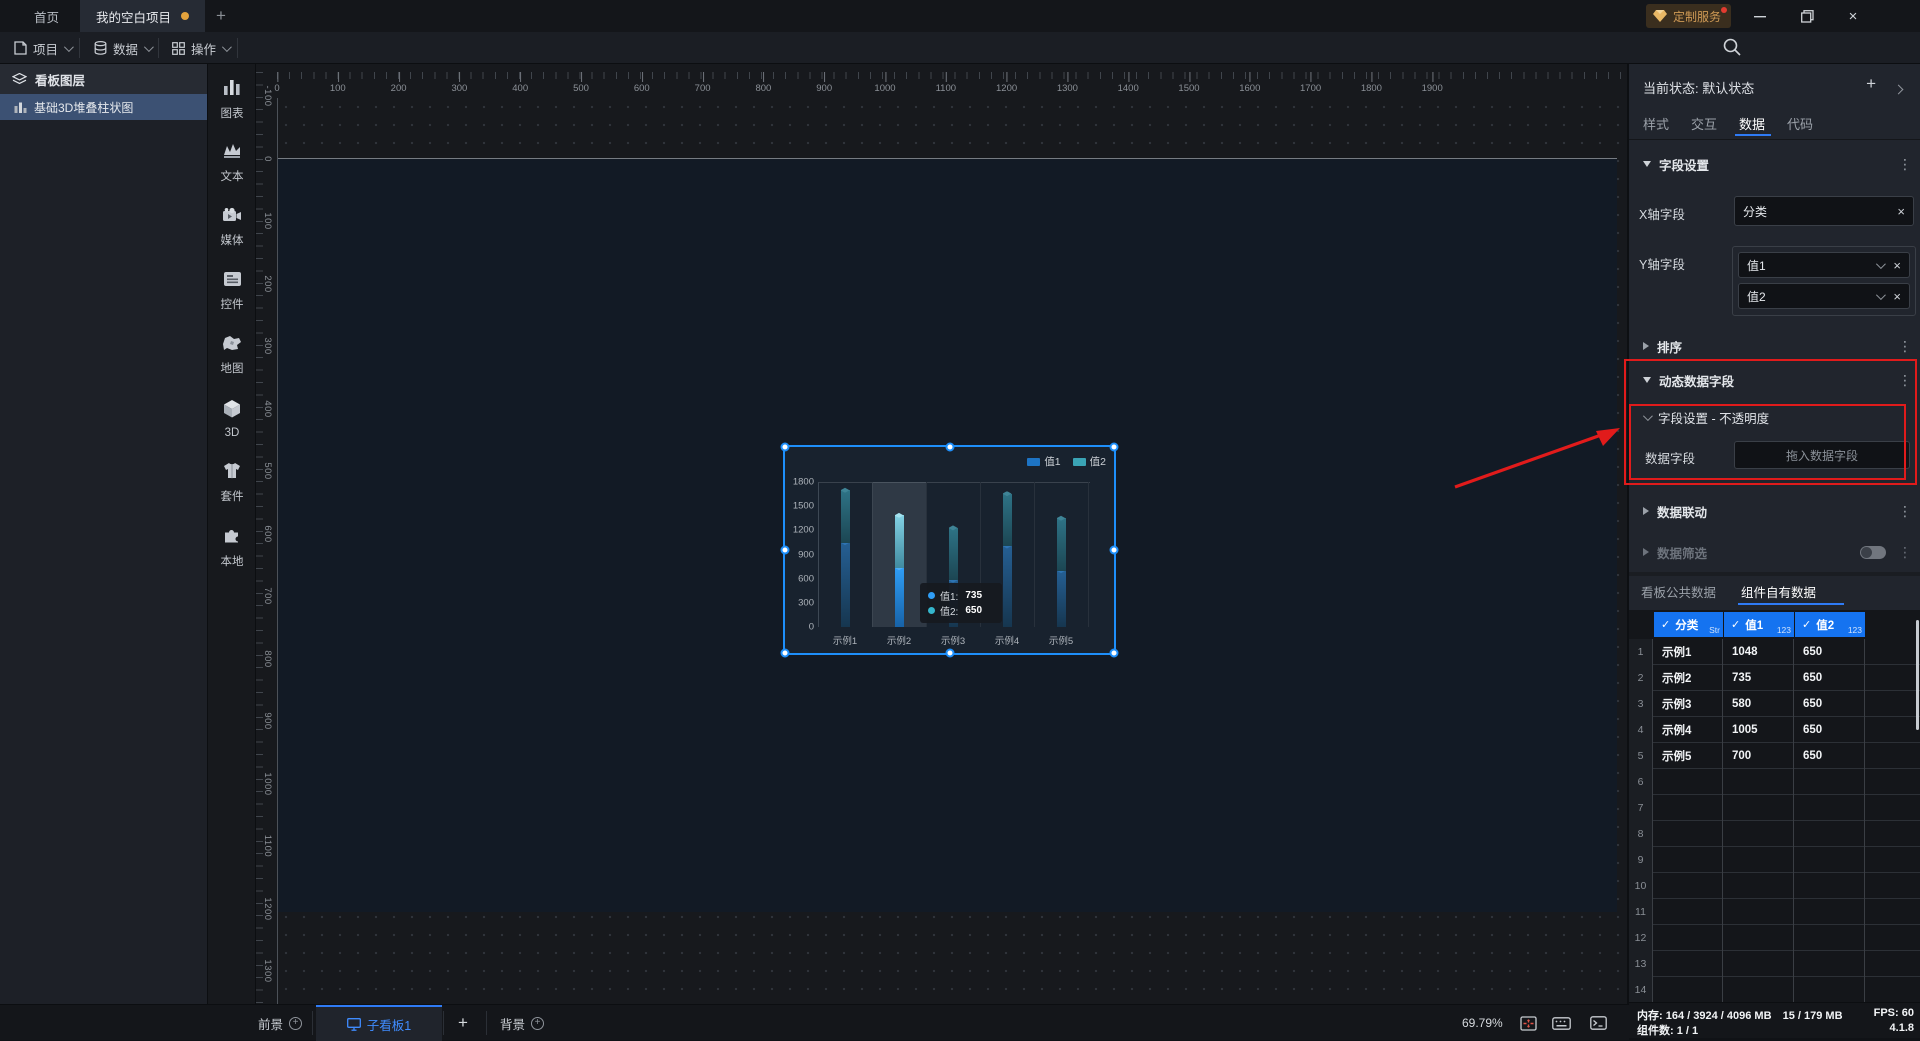 The image size is (1920, 1041). What do you see at coordinates (296, 1023) in the screenshot?
I see `circle-plus-icon: +` at bounding box center [296, 1023].